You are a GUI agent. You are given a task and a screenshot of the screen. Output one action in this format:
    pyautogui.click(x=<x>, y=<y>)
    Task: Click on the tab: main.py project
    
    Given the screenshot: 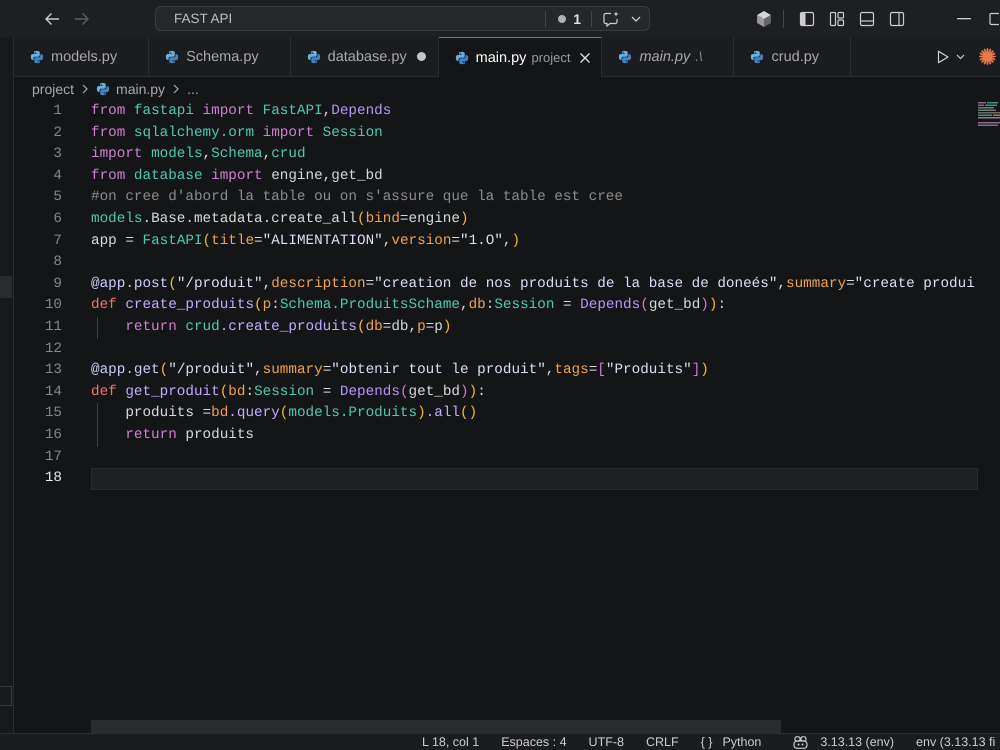 What is the action you would take?
    pyautogui.click(x=520, y=57)
    